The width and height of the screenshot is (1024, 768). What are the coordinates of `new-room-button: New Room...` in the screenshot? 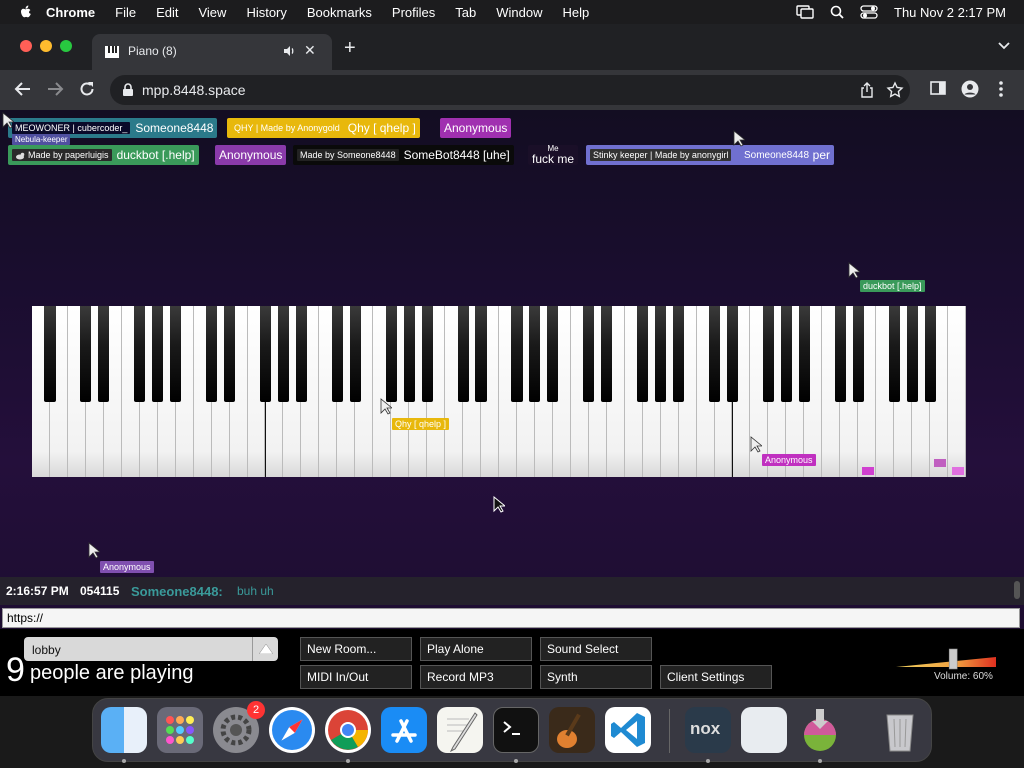 It's located at (356, 649).